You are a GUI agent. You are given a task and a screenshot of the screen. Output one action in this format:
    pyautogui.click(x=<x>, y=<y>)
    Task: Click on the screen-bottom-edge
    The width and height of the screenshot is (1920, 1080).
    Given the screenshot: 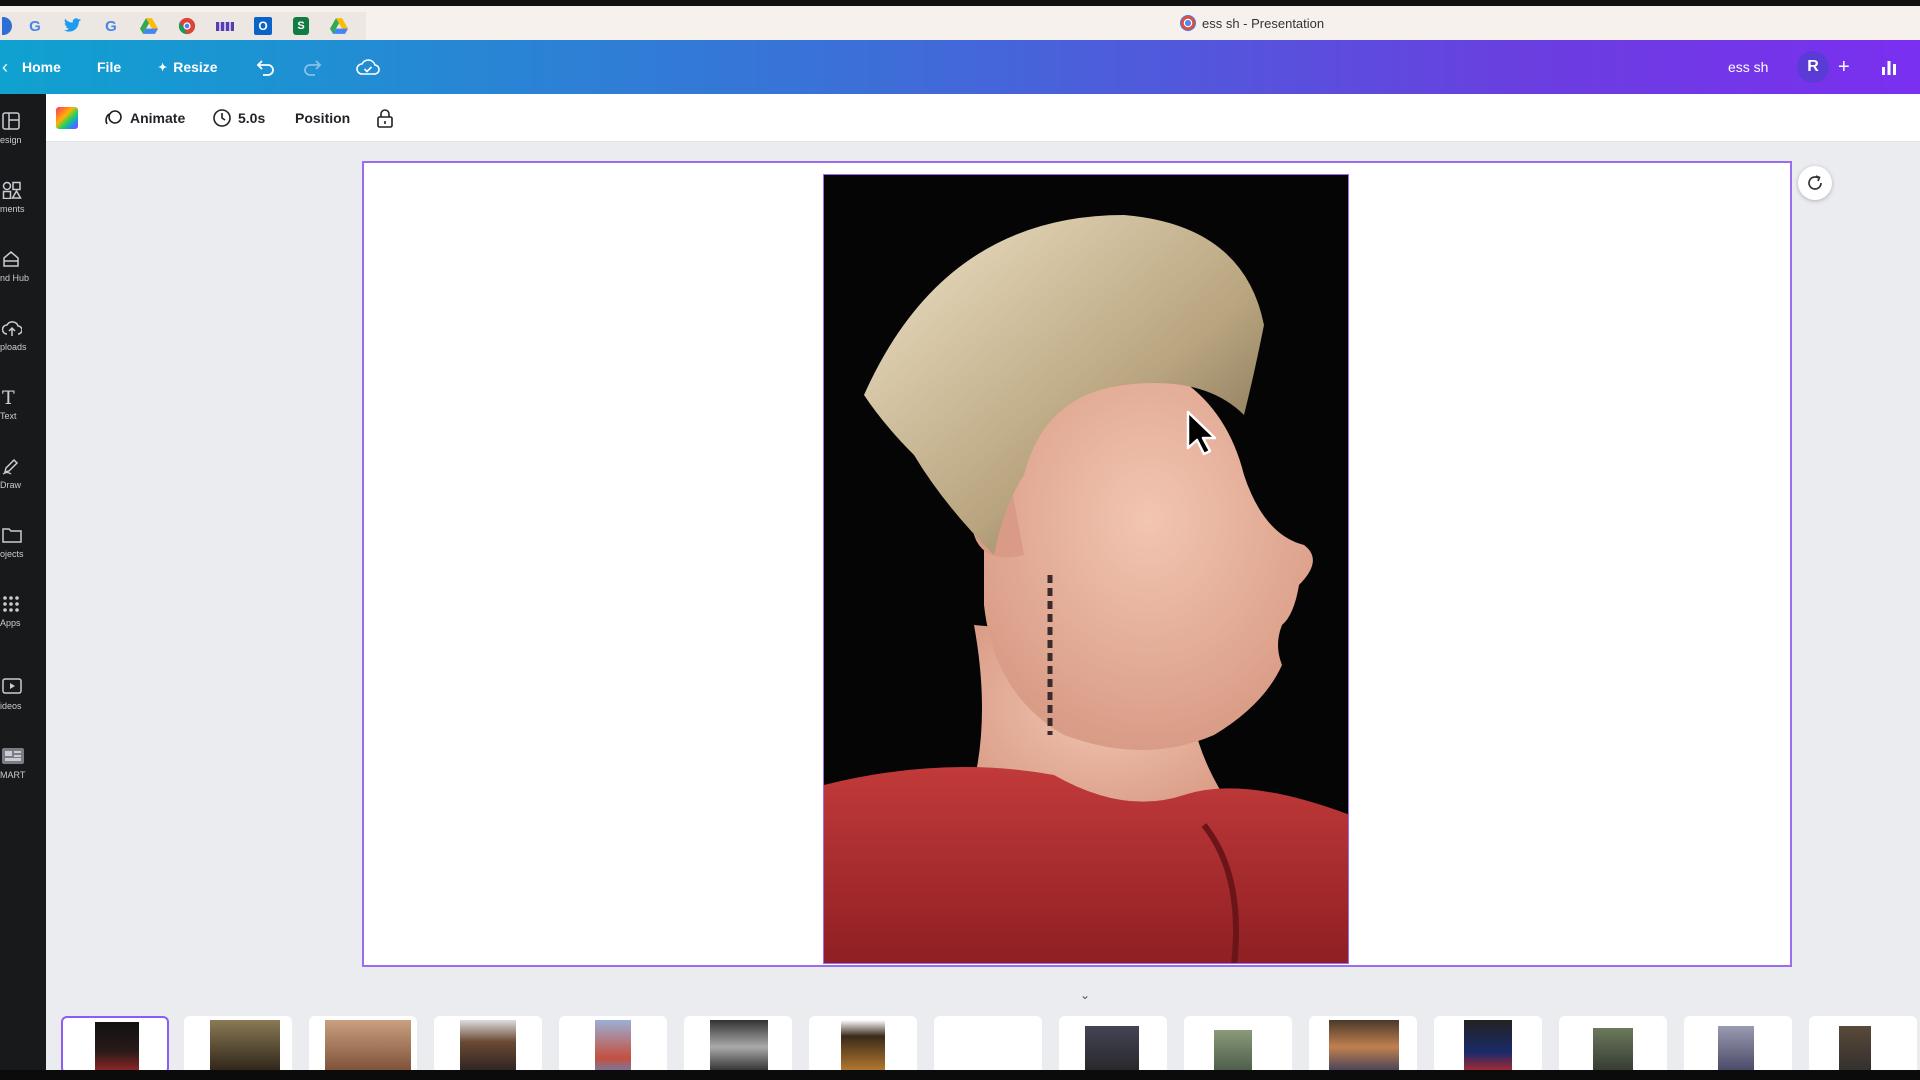 What is the action you would take?
    pyautogui.click(x=960, y=1075)
    